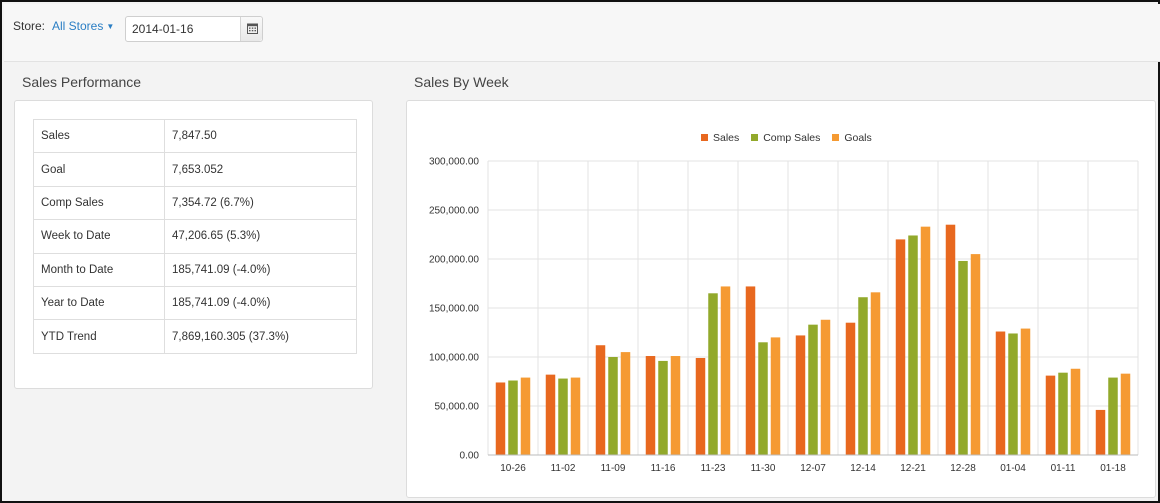  What do you see at coordinates (99, 336) in the screenshot?
I see `row-label: YTD Trend` at bounding box center [99, 336].